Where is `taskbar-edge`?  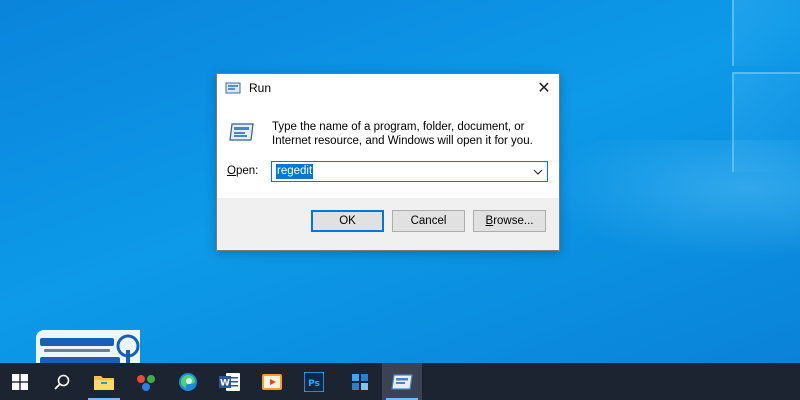 taskbar-edge is located at coordinates (188, 381).